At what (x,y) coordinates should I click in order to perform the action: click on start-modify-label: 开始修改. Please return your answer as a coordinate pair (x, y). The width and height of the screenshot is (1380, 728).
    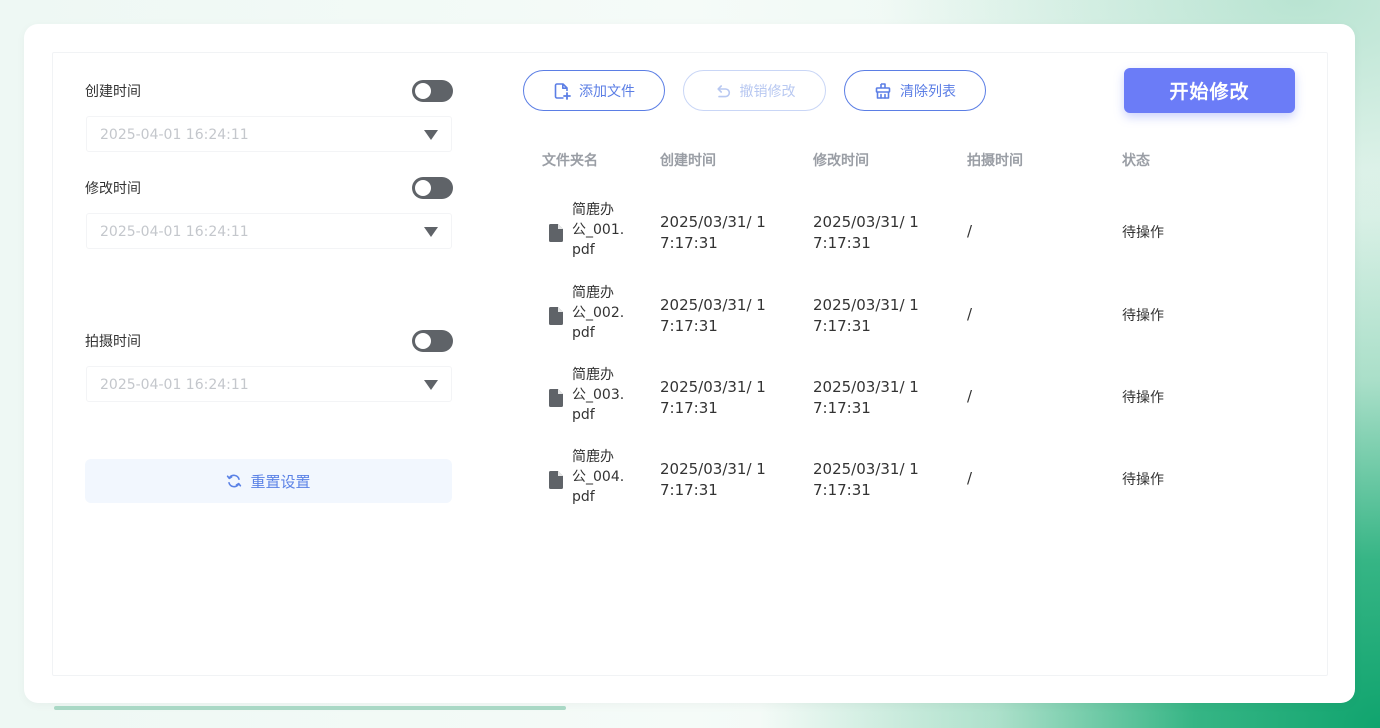
    Looking at the image, I should click on (1209, 92).